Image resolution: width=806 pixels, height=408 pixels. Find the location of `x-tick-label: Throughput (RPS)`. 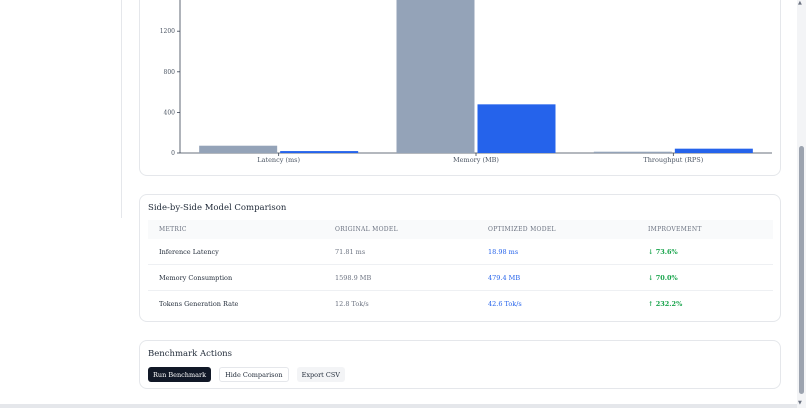

x-tick-label: Throughput (RPS) is located at coordinates (673, 160).